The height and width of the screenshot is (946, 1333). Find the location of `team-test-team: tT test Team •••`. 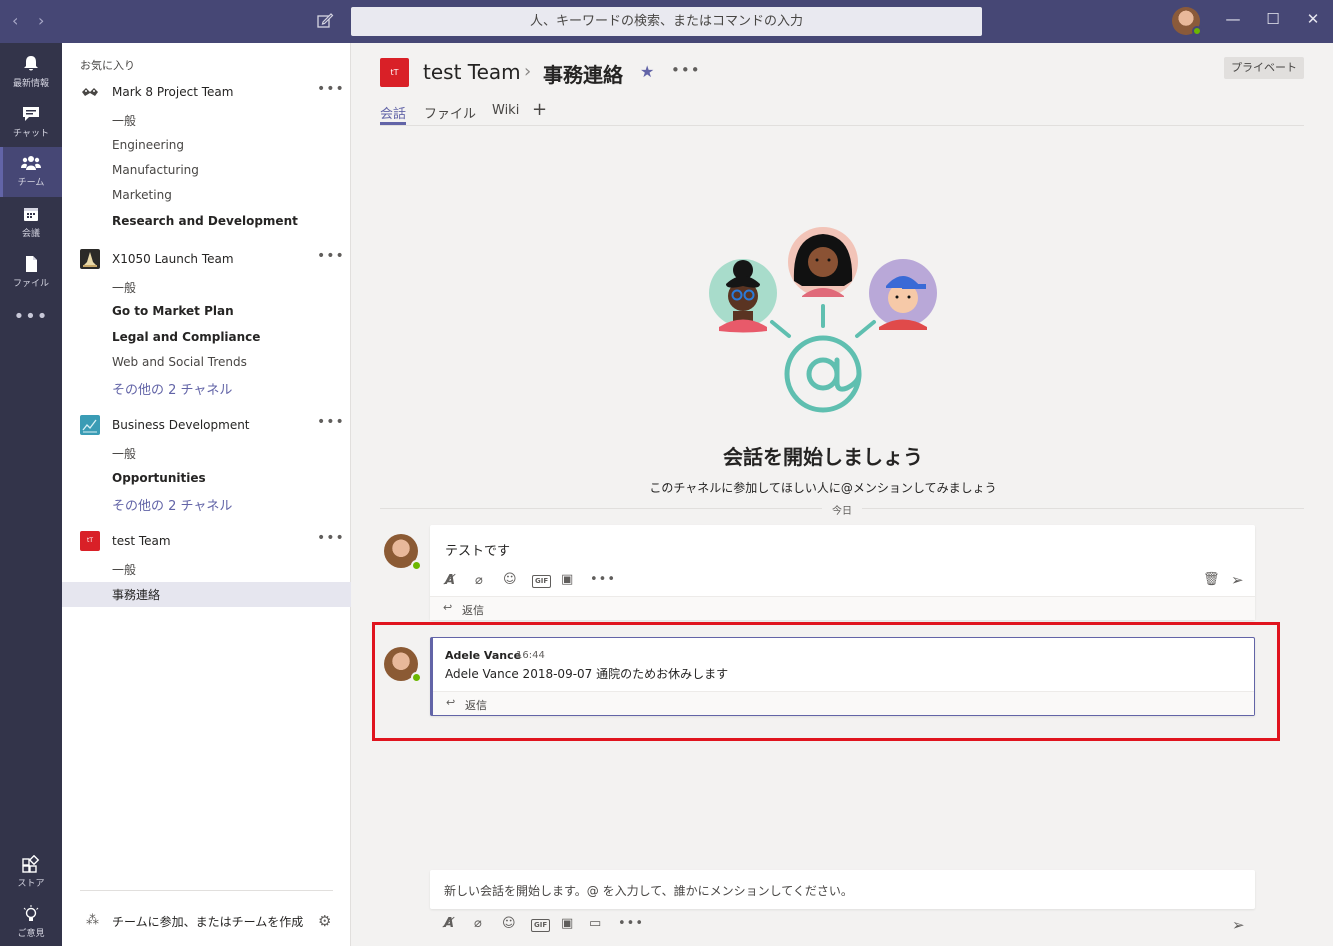

team-test-team: tT test Team ••• is located at coordinates (206, 541).